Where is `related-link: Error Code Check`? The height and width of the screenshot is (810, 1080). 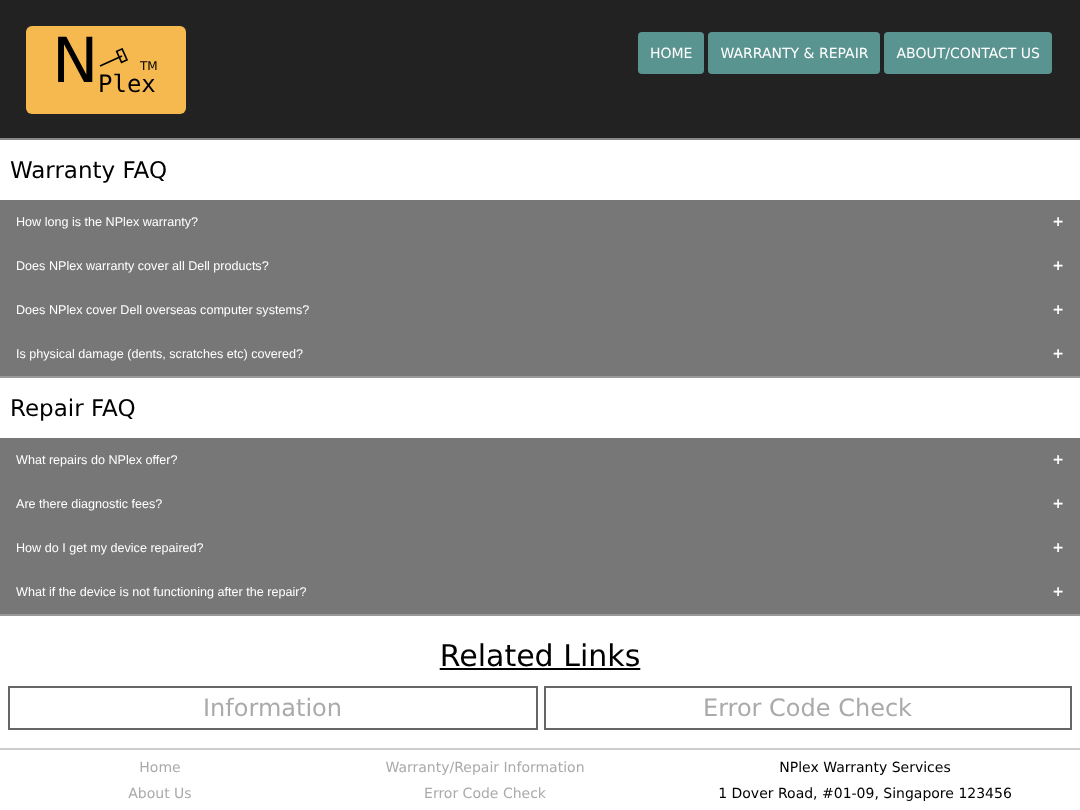 related-link: Error Code Check is located at coordinates (807, 708).